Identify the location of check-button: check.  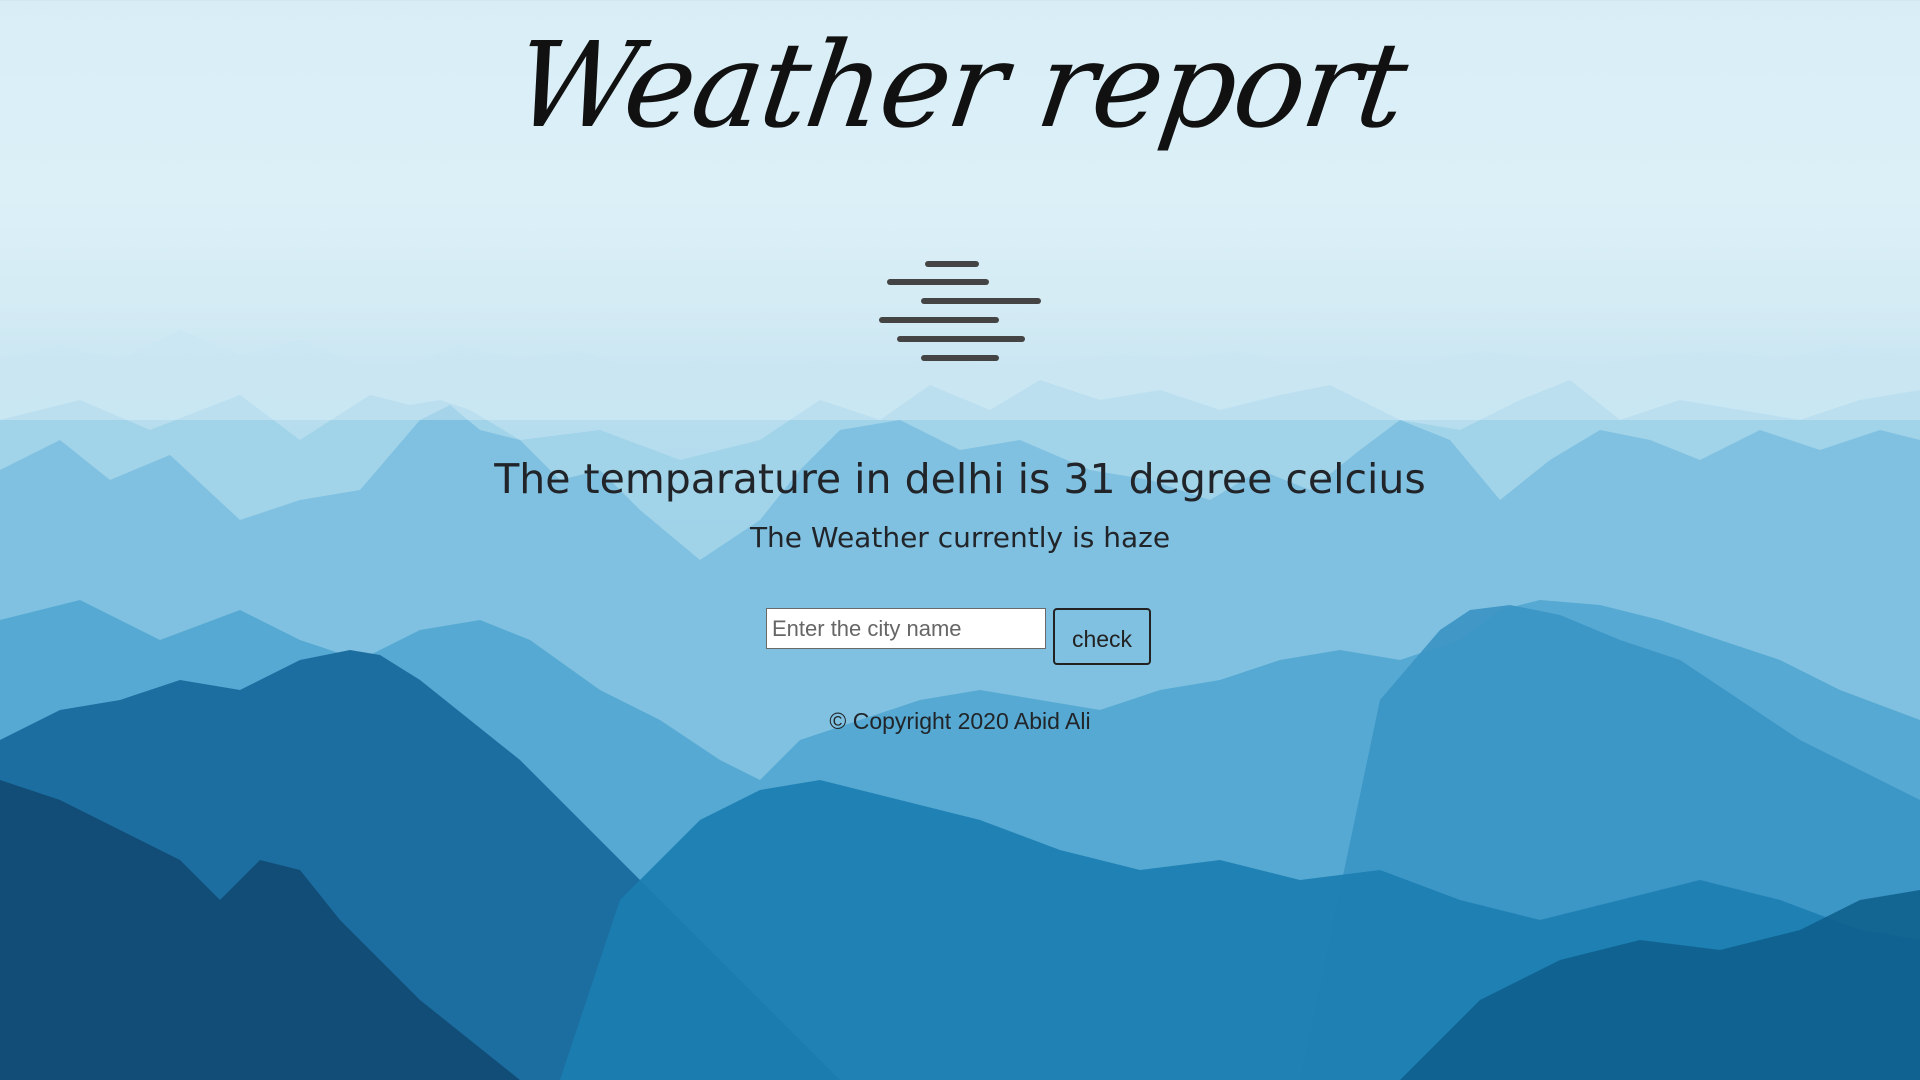
(1102, 636).